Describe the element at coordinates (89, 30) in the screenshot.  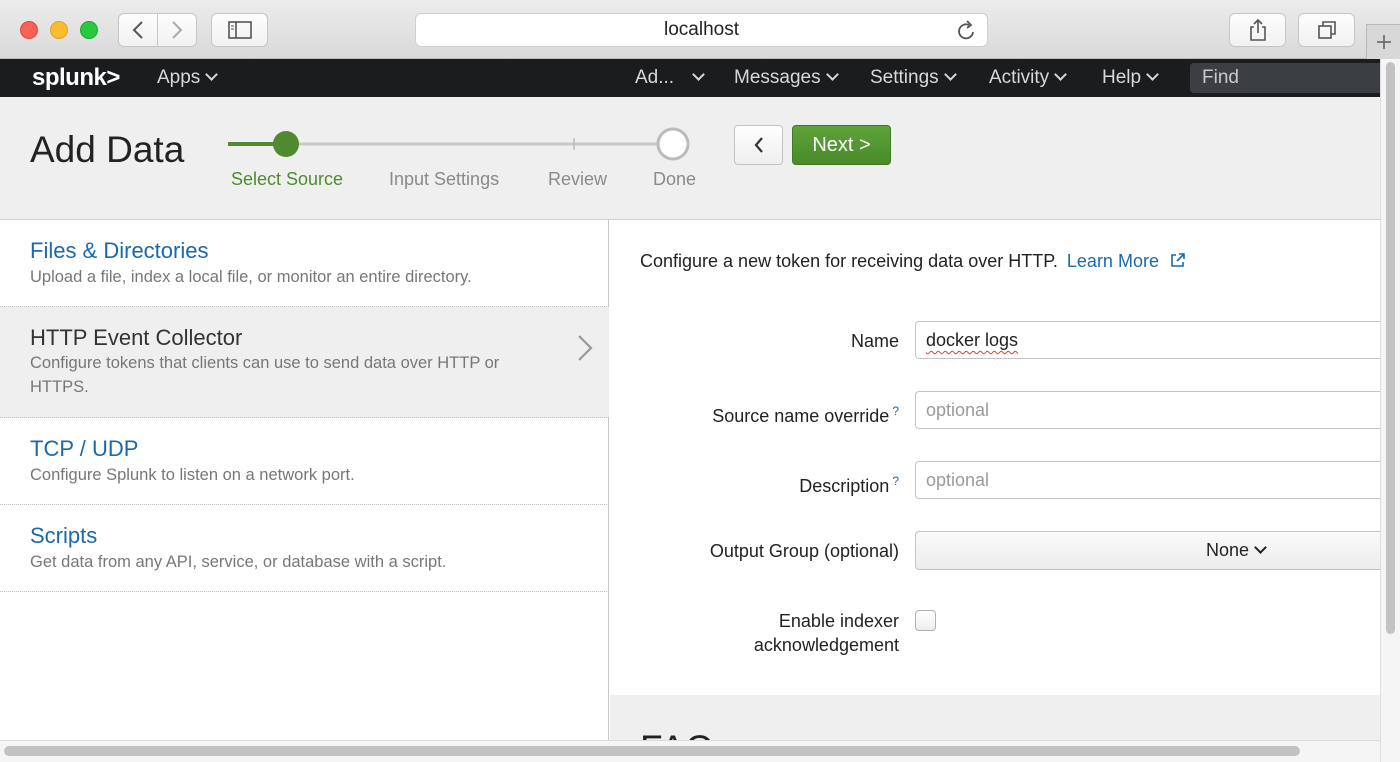
I see `maximize-window-button` at that location.